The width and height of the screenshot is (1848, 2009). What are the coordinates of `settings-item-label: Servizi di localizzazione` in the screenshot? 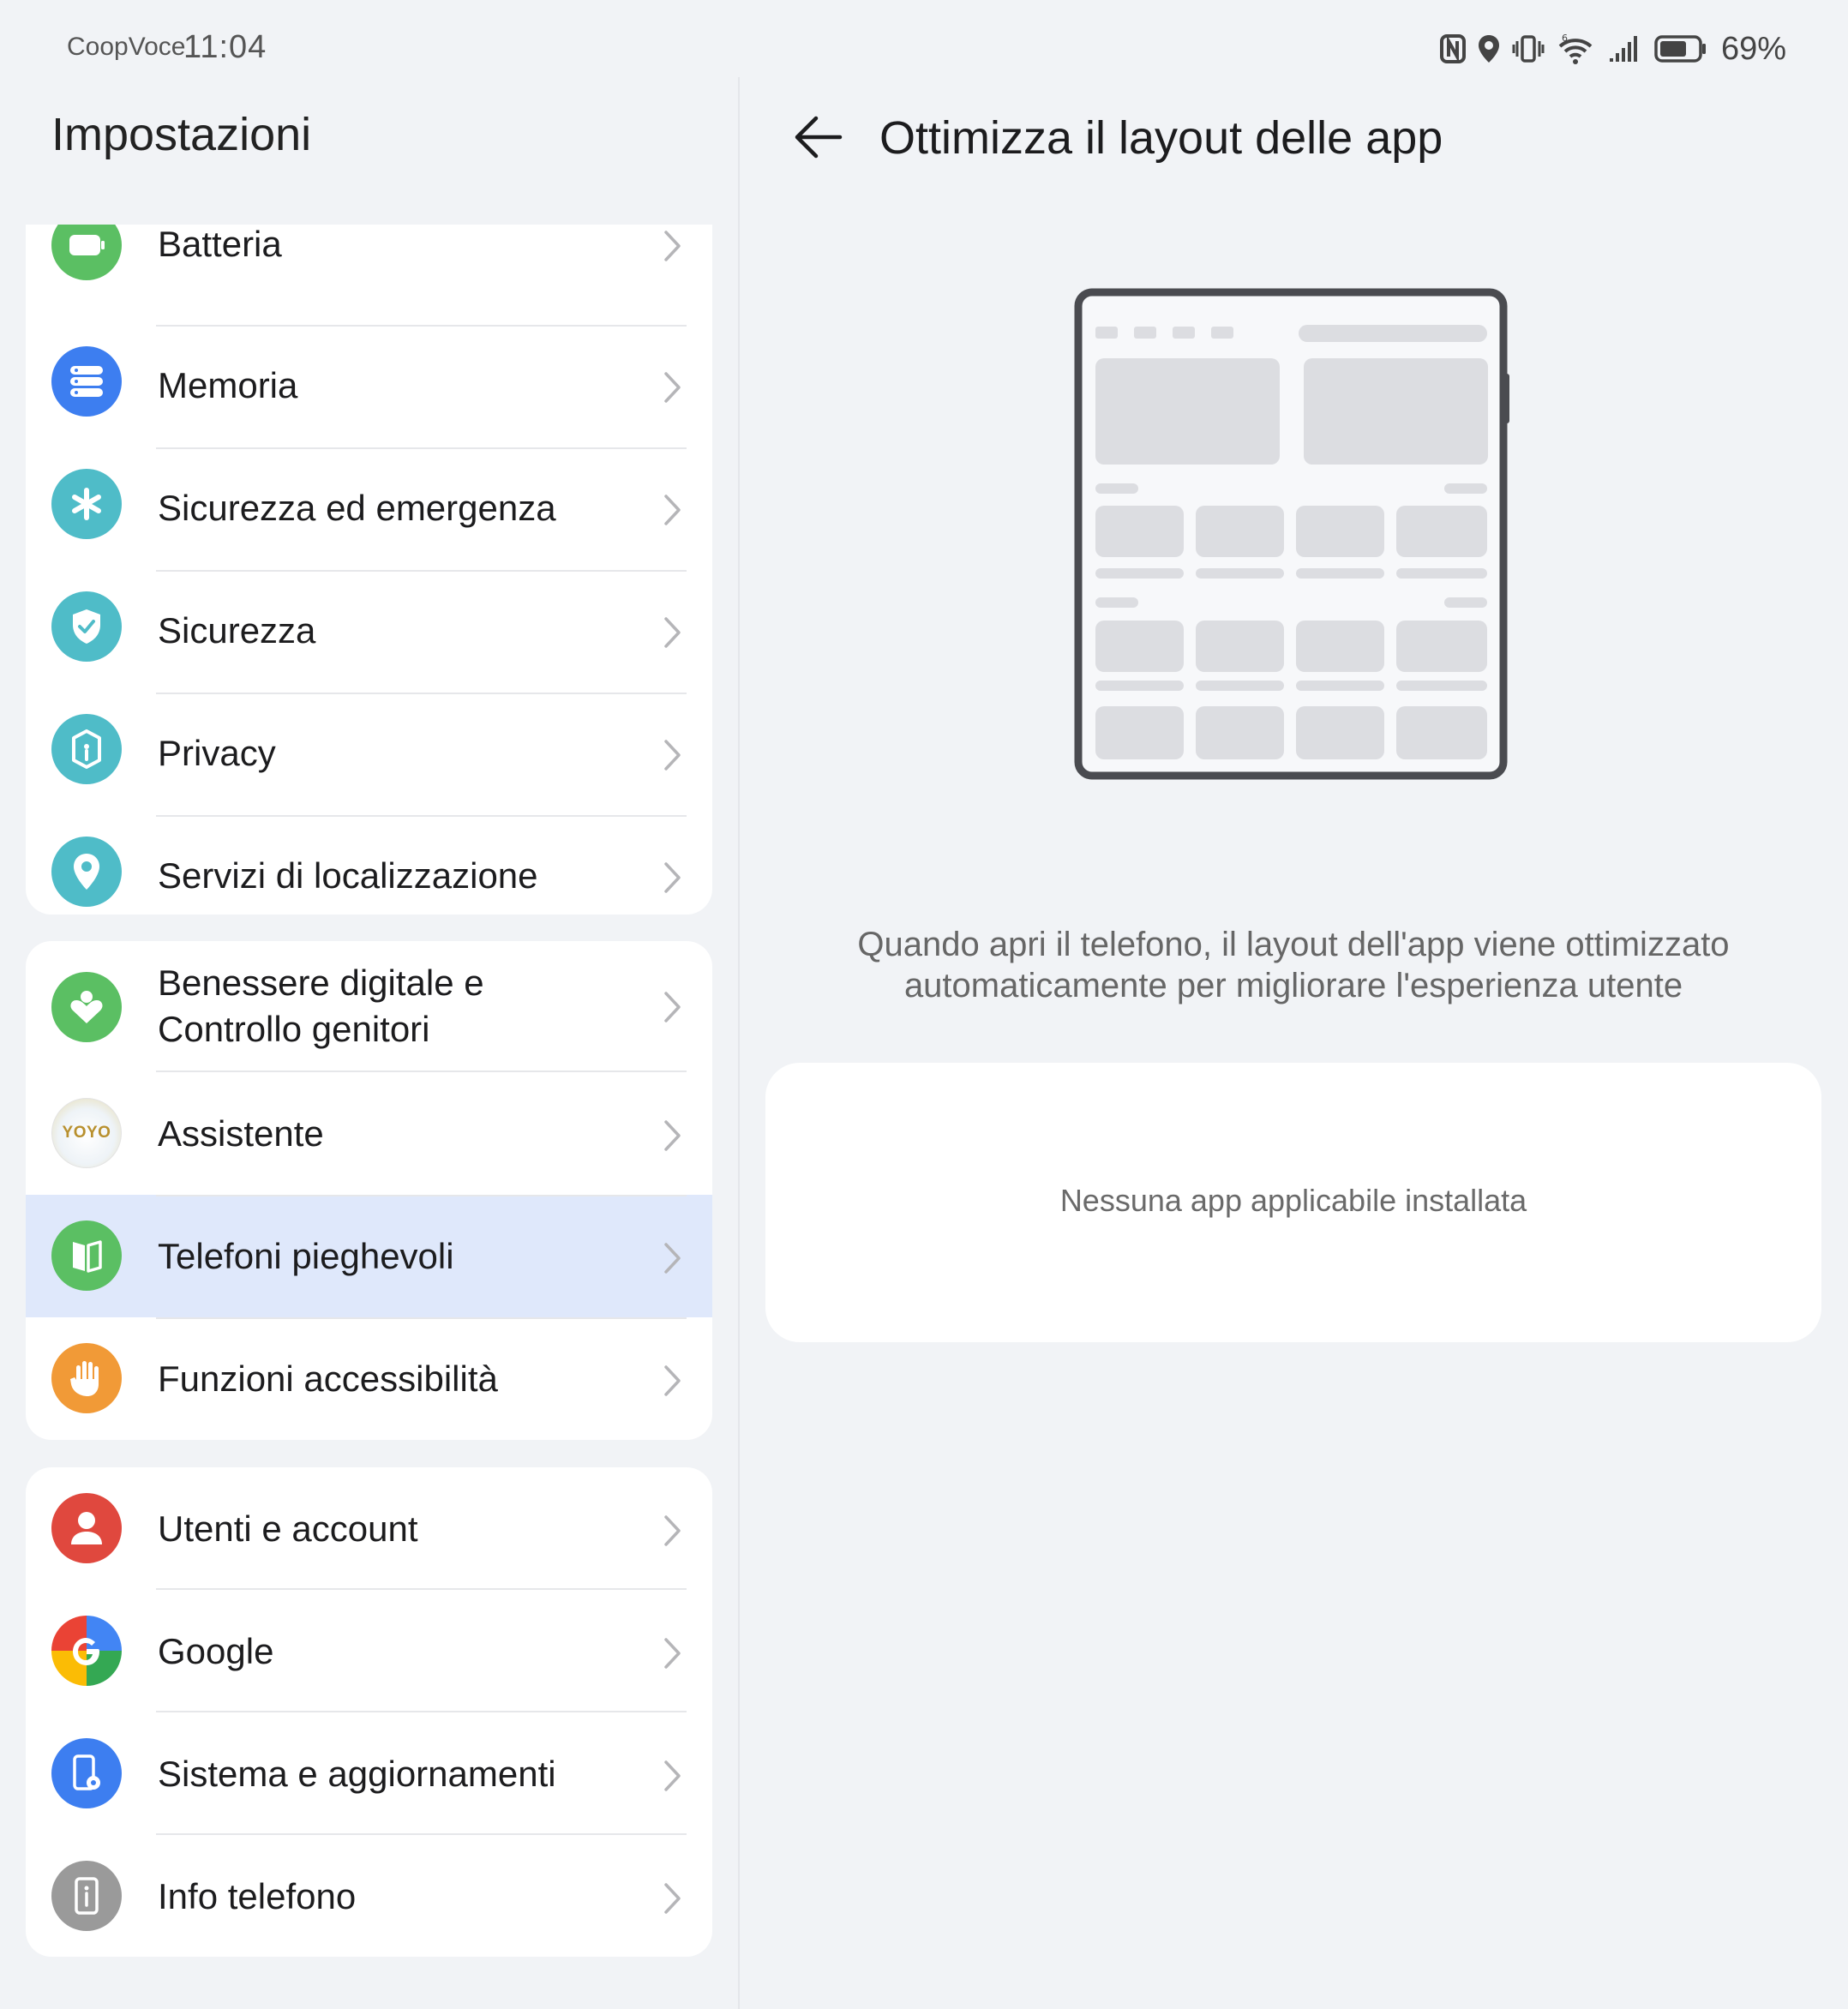 It's located at (348, 875).